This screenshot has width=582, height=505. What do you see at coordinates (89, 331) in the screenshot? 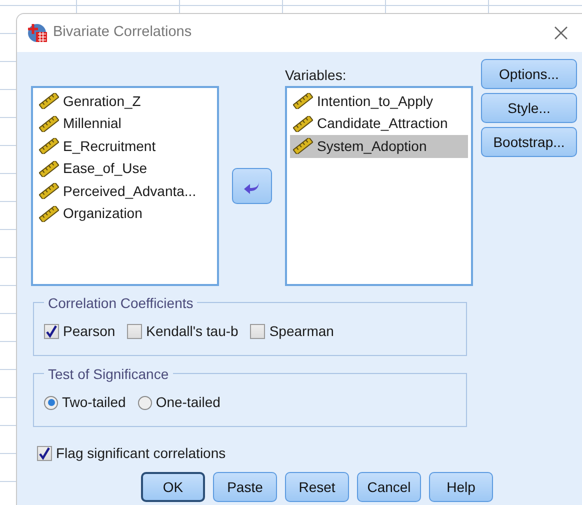
I see `checkbox-label: Pearson` at bounding box center [89, 331].